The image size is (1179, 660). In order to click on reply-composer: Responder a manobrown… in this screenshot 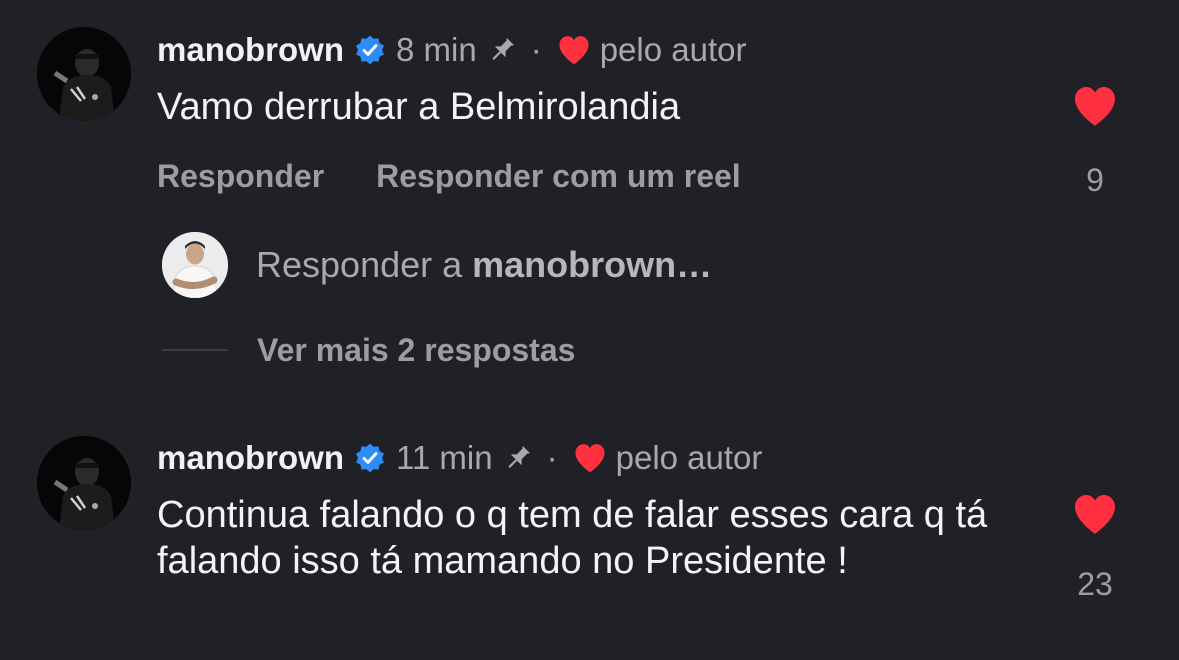, I will do `click(437, 265)`.